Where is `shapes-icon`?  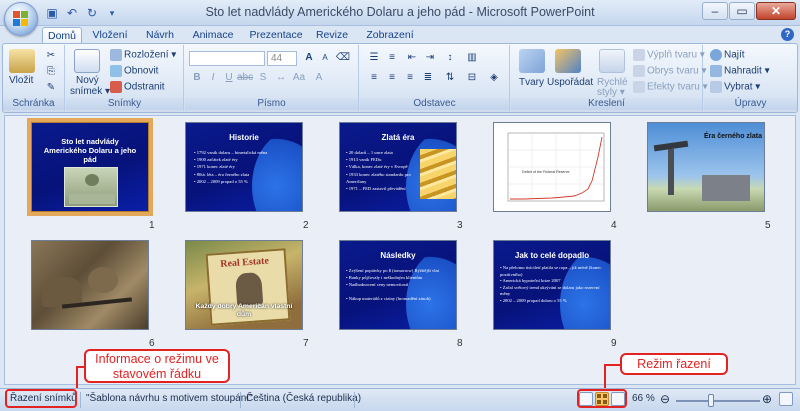
shapes-icon is located at coordinates (532, 61).